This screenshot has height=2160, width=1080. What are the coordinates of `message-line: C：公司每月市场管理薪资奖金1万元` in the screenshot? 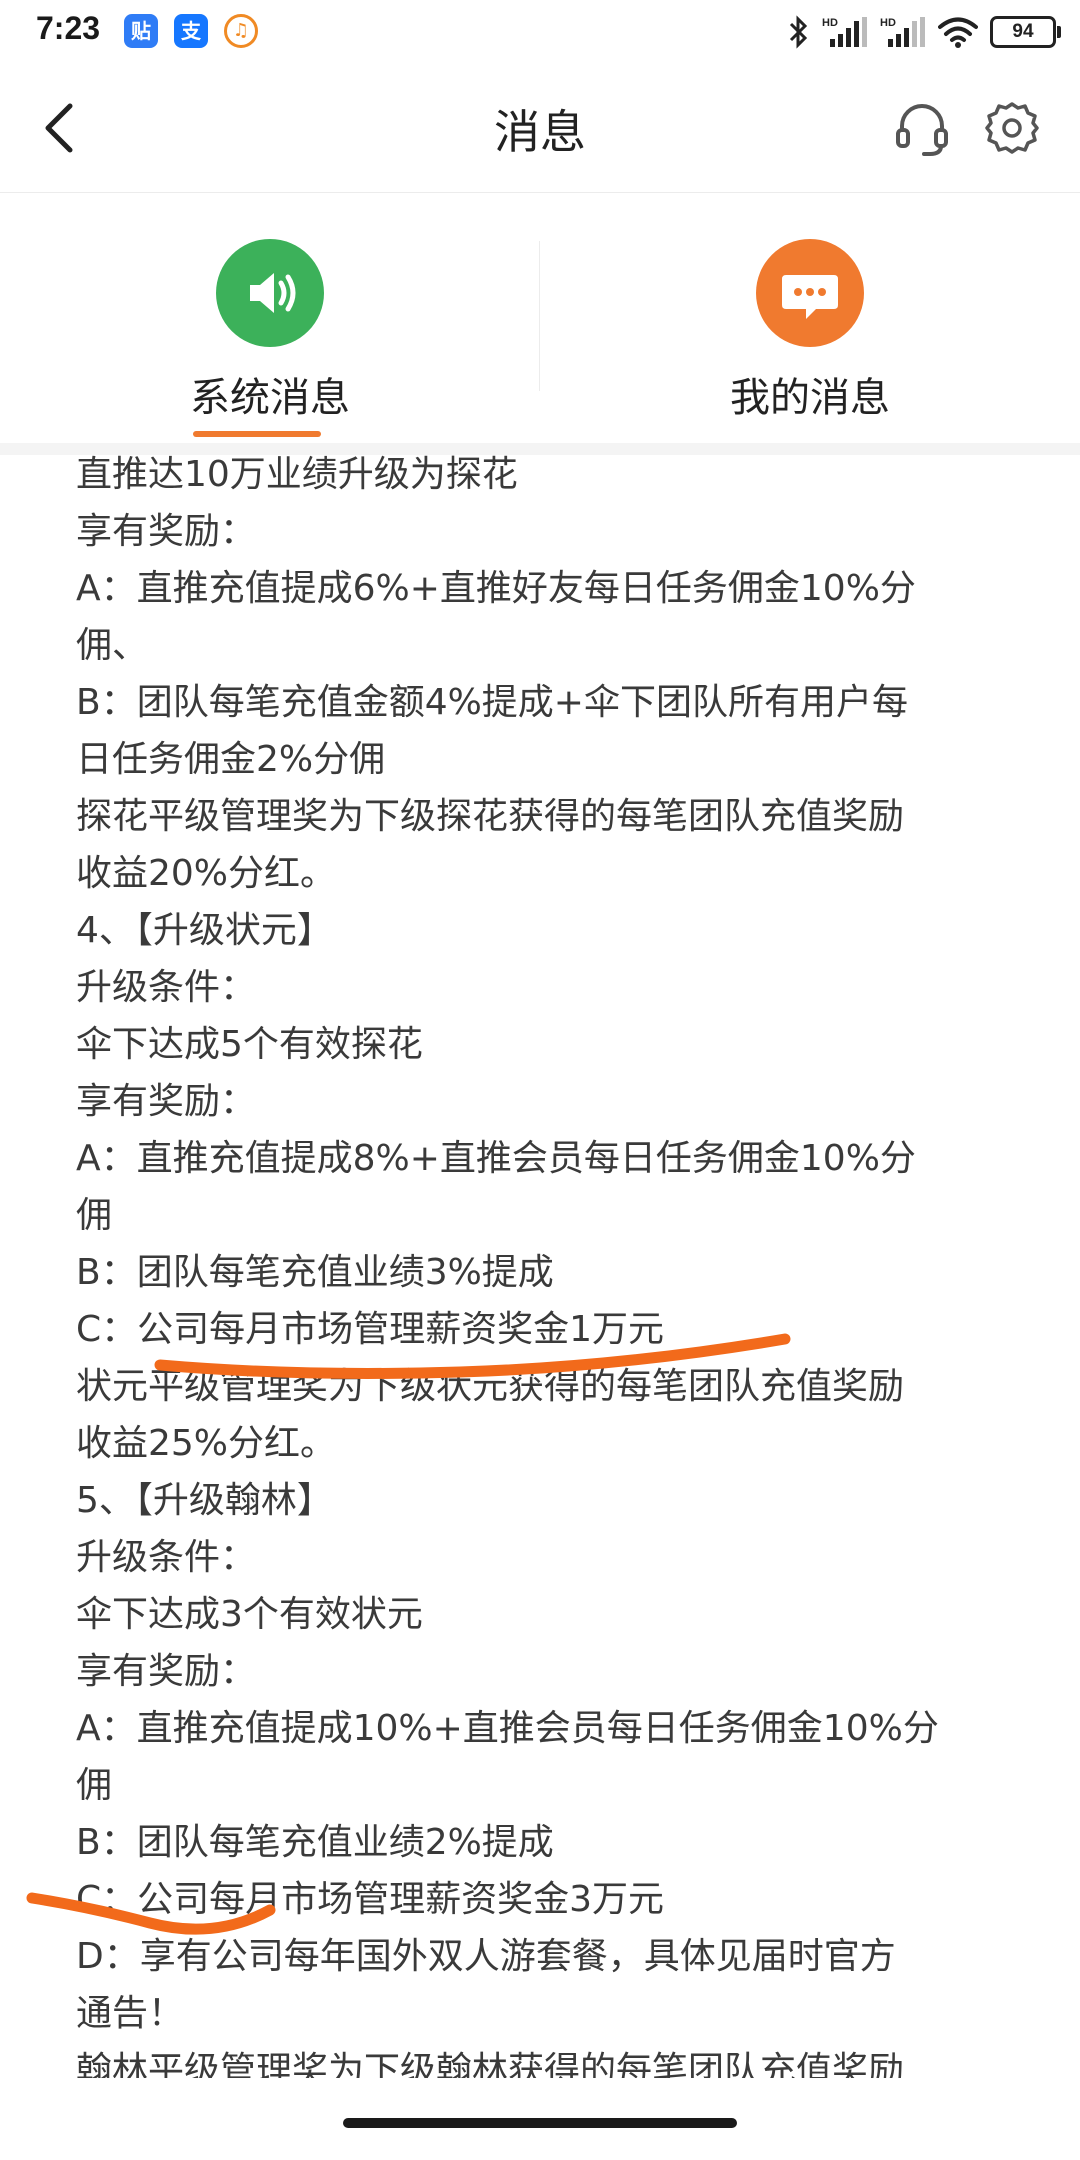 It's located at (370, 1329).